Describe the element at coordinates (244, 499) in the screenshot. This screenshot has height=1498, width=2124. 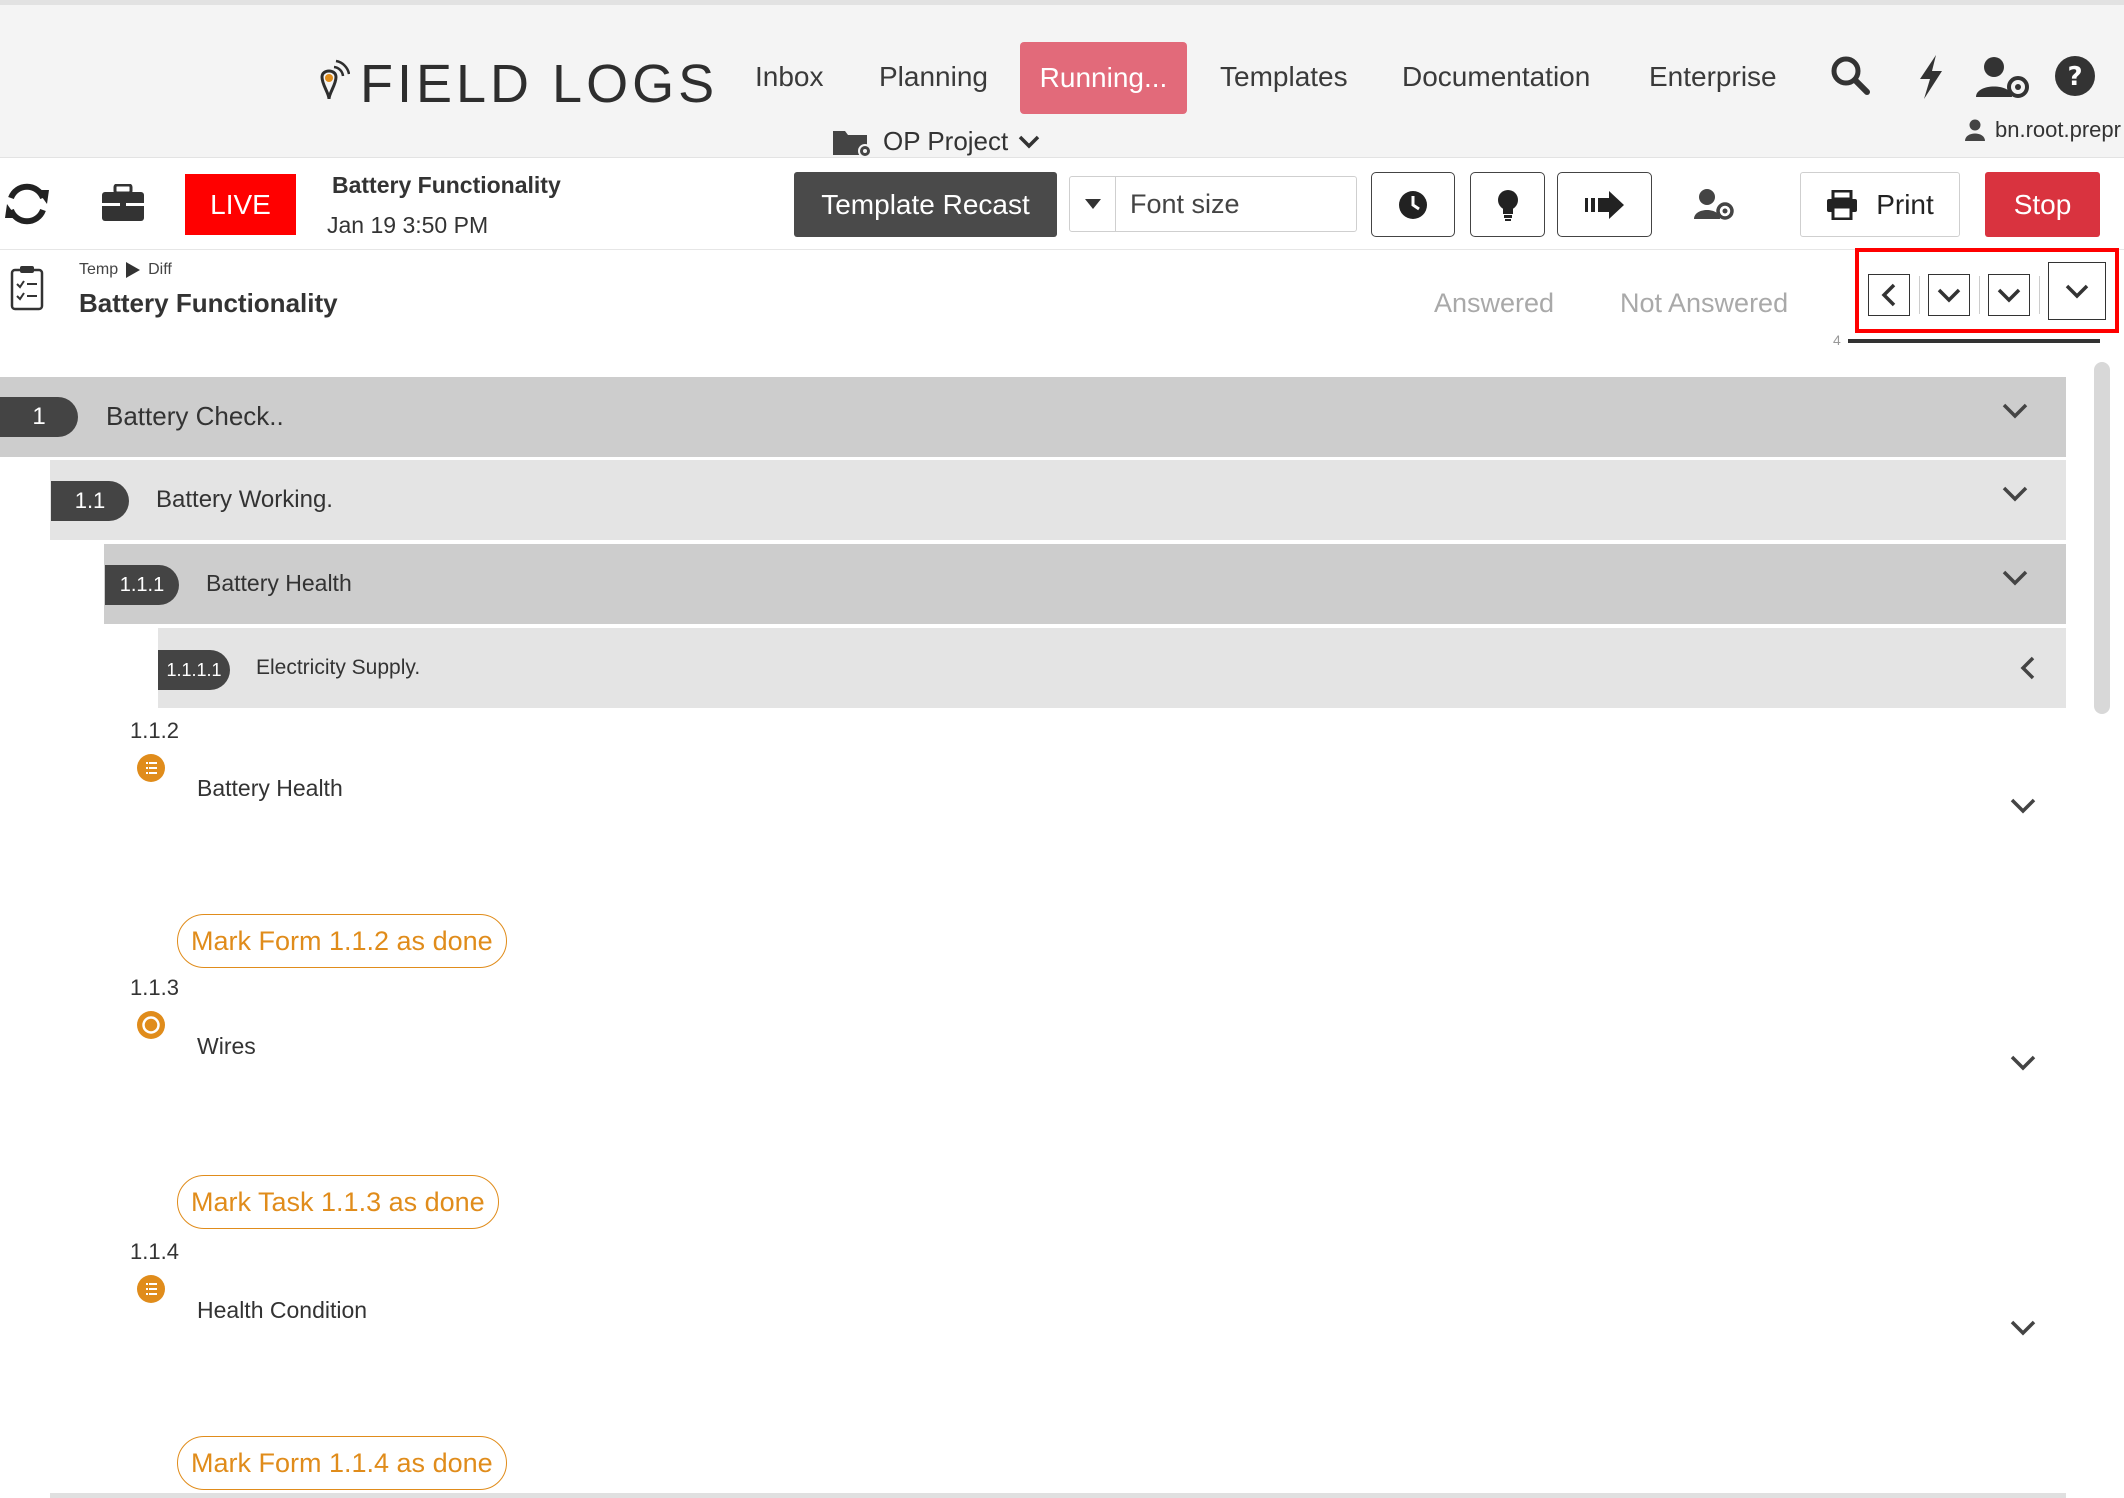
I see `section-label: Battery Working.` at that location.